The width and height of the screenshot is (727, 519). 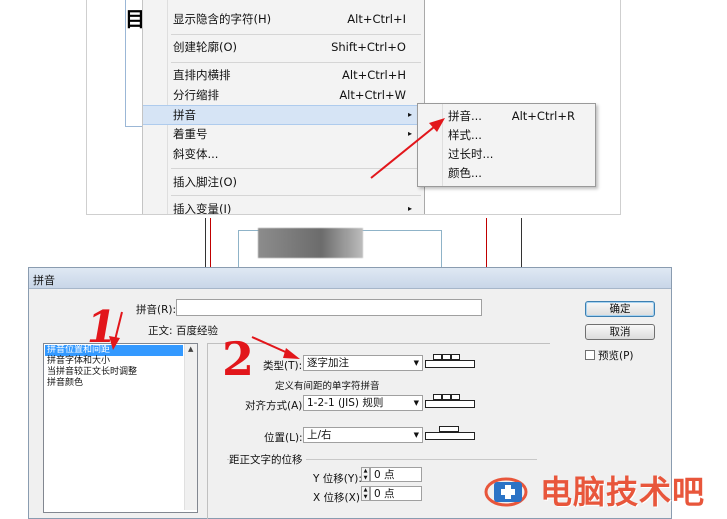 I want to click on annotation-arrows-dialog, so click(x=204, y=335).